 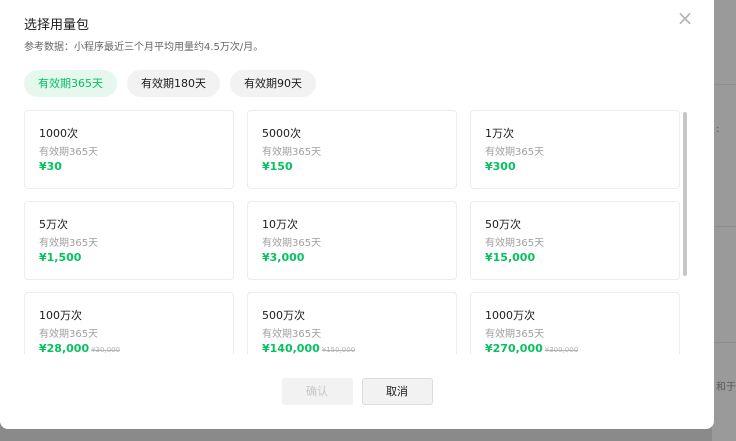 What do you see at coordinates (129, 323) in the screenshot?
I see `package-card: 100万次有效期365天 ¥28,000 ¥30,000` at bounding box center [129, 323].